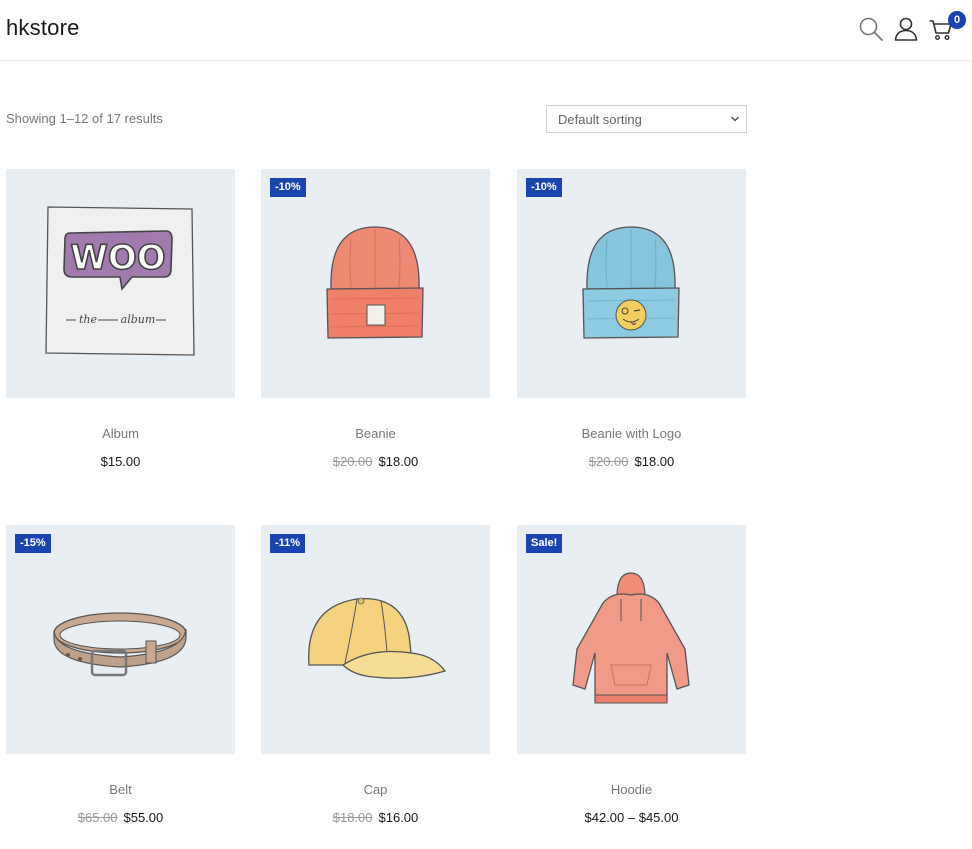 This screenshot has height=849, width=972. Describe the element at coordinates (600, 119) in the screenshot. I see `sort-selected-value: Default sorting` at that location.